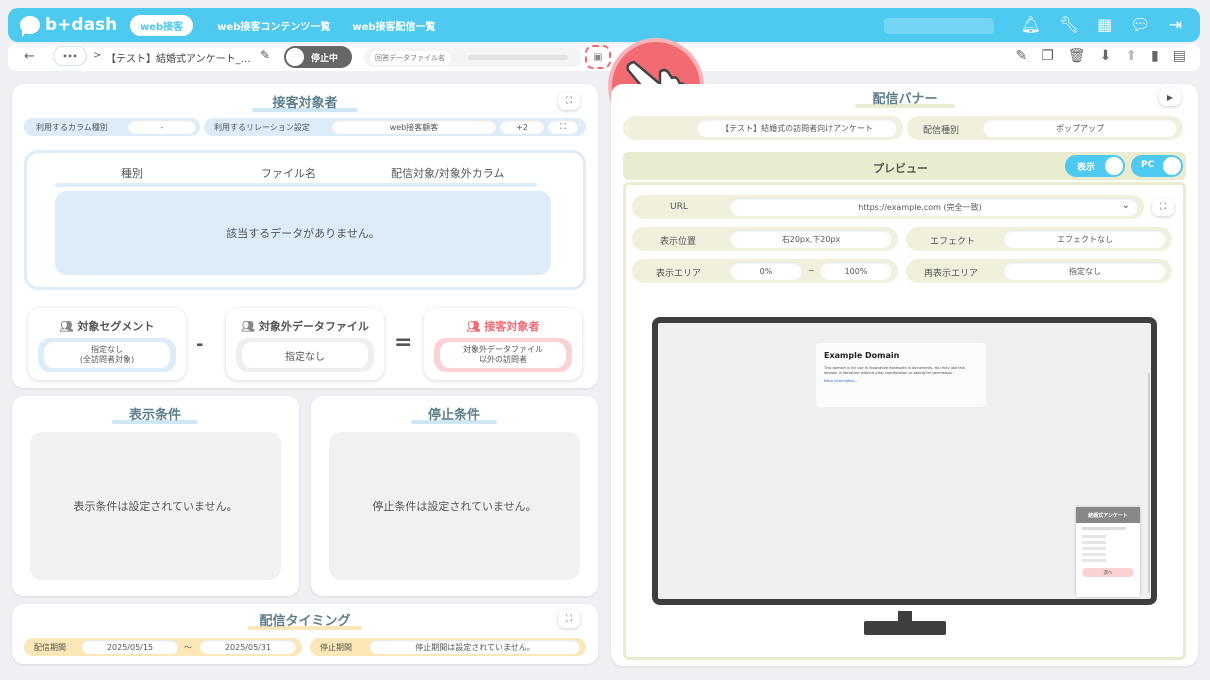 The width and height of the screenshot is (1210, 680). What do you see at coordinates (1175, 25) in the screenshot?
I see `logout-icon: ⇥` at bounding box center [1175, 25].